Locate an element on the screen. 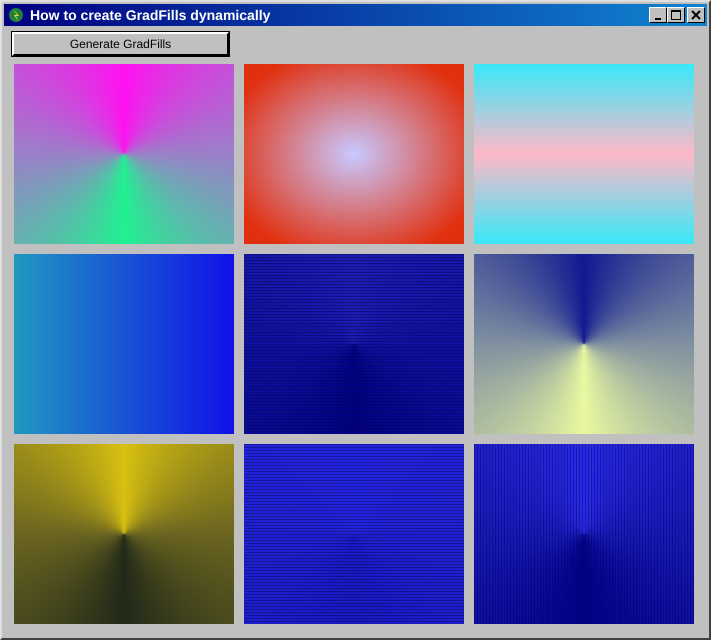 Image resolution: width=711 pixels, height=640 pixels. minimize-icon is located at coordinates (658, 19).